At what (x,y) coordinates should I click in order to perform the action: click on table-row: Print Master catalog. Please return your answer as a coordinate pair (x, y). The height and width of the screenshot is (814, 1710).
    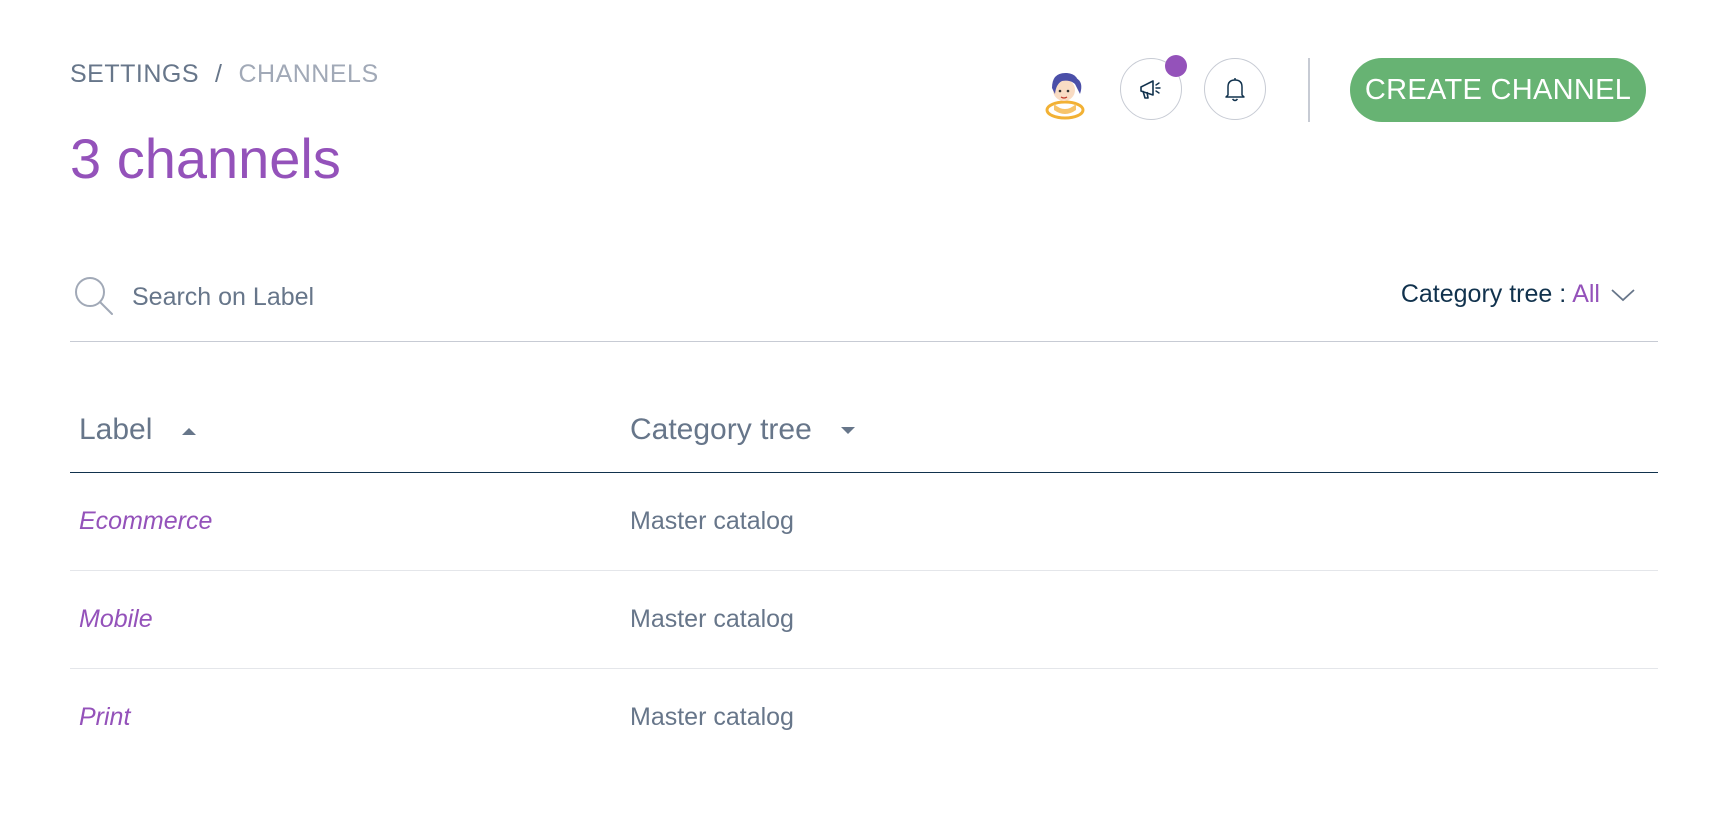
    Looking at the image, I should click on (864, 718).